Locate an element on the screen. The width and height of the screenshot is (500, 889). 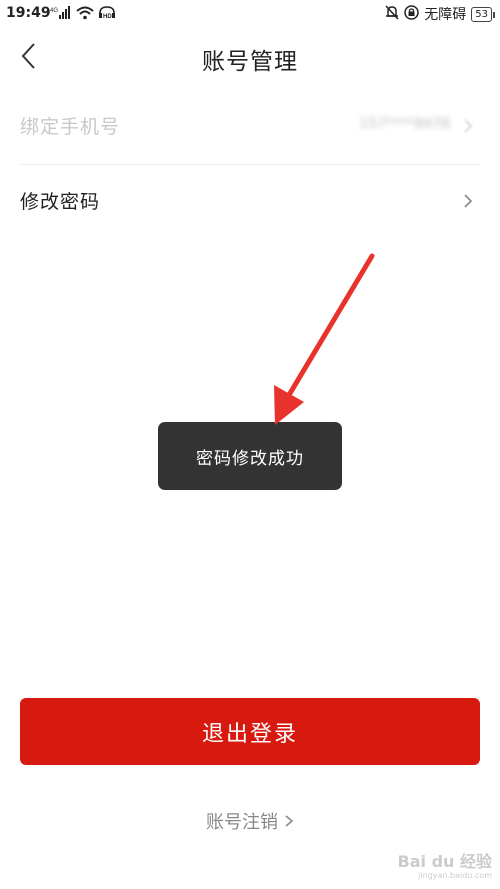
status-bar: 19:49 4G HD 无障碍 53 is located at coordinates (250, 14).